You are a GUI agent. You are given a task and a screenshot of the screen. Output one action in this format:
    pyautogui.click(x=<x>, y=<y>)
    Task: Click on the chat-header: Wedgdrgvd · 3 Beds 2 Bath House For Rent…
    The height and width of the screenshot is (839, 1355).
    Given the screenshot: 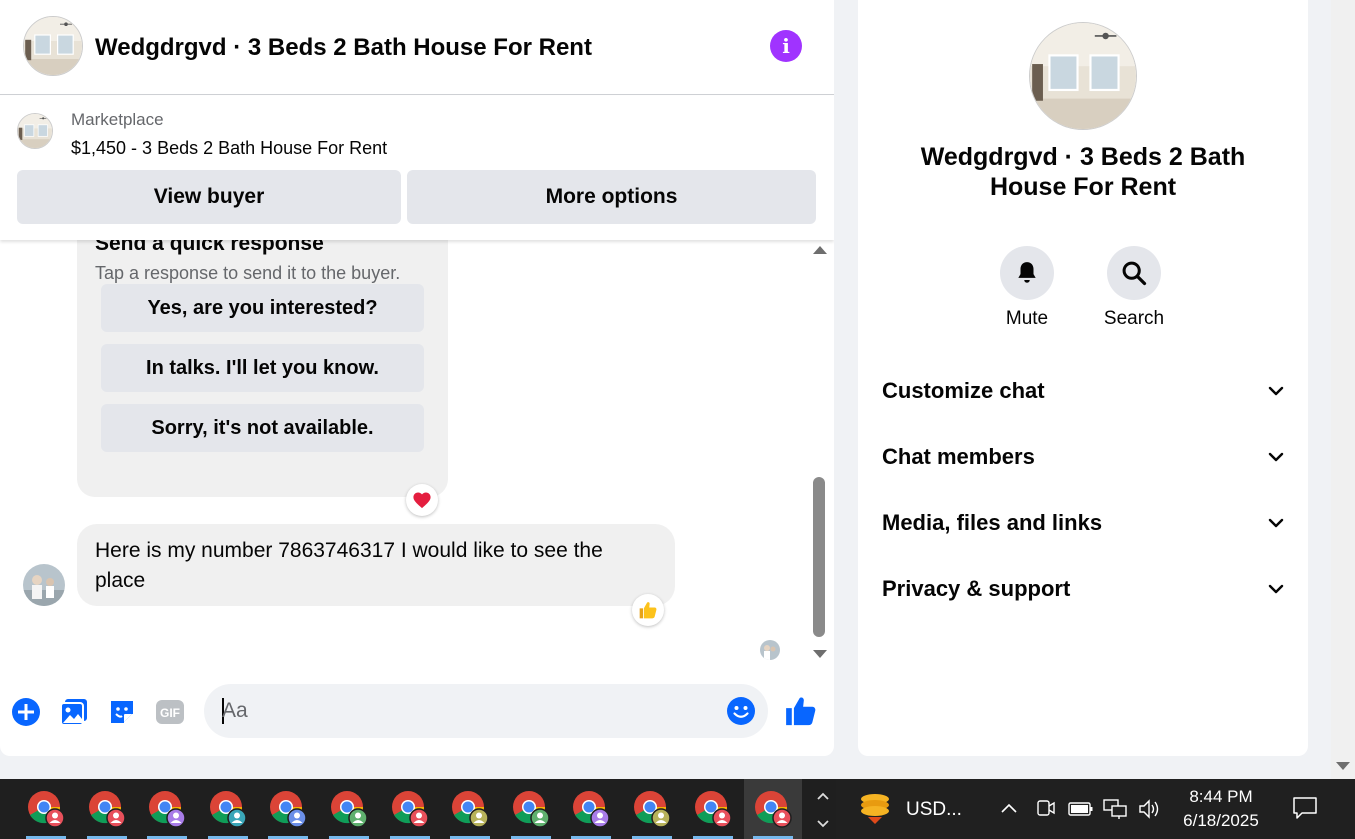 What is the action you would take?
    pyautogui.click(x=417, y=47)
    